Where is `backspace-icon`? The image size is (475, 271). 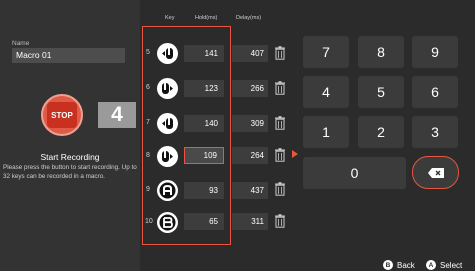 backspace-icon is located at coordinates (435, 172).